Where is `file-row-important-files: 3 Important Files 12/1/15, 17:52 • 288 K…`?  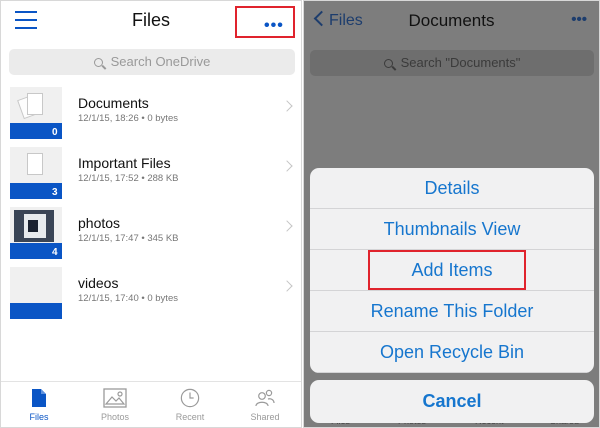 file-row-important-files: 3 Important Files 12/1/15, 17:52 • 288 K… is located at coordinates (151, 175).